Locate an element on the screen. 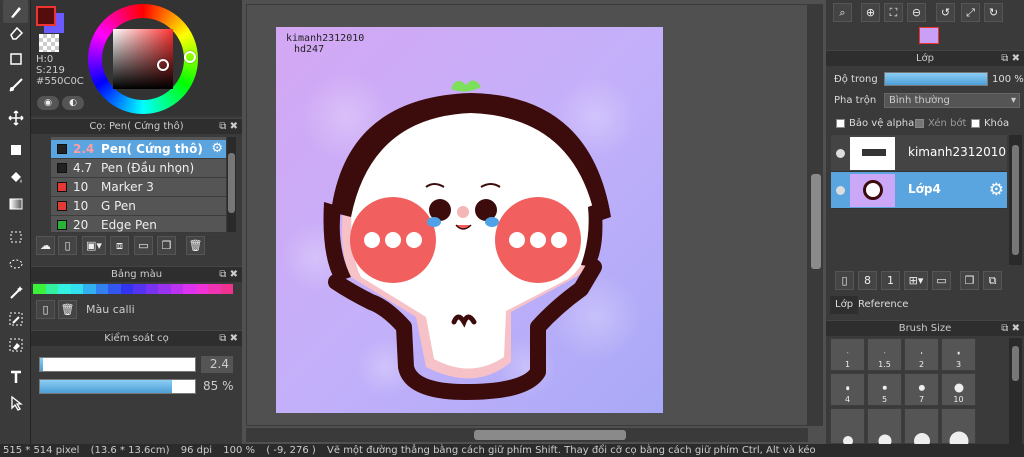  gradient-tool-icon is located at coordinates (15, 203).